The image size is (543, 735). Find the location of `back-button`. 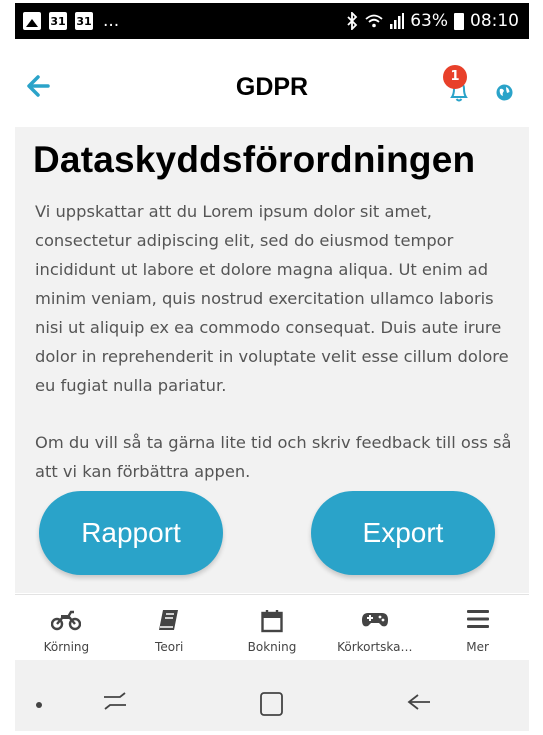

back-button is located at coordinates (425, 695).